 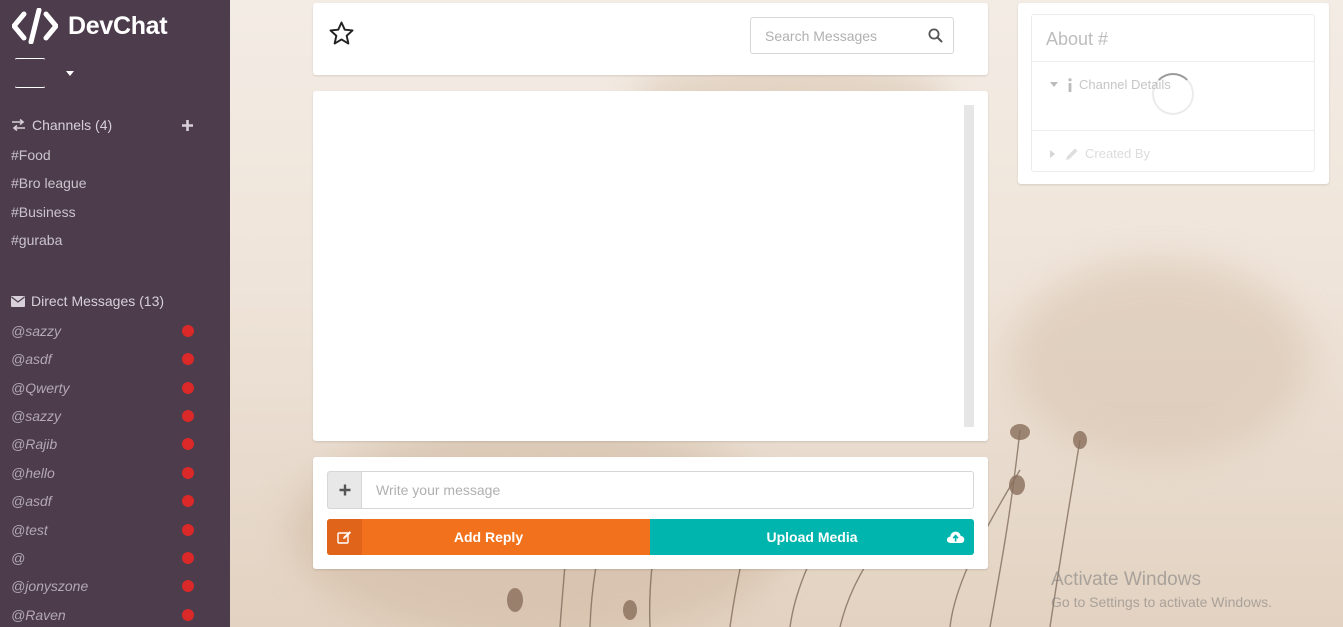 I want to click on cloud-upload-icon, so click(x=955, y=537).